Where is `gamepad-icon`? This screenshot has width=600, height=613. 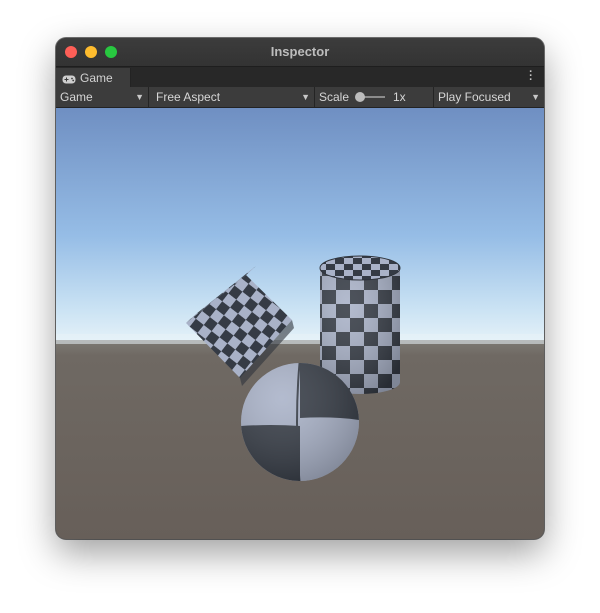 gamepad-icon is located at coordinates (69, 80).